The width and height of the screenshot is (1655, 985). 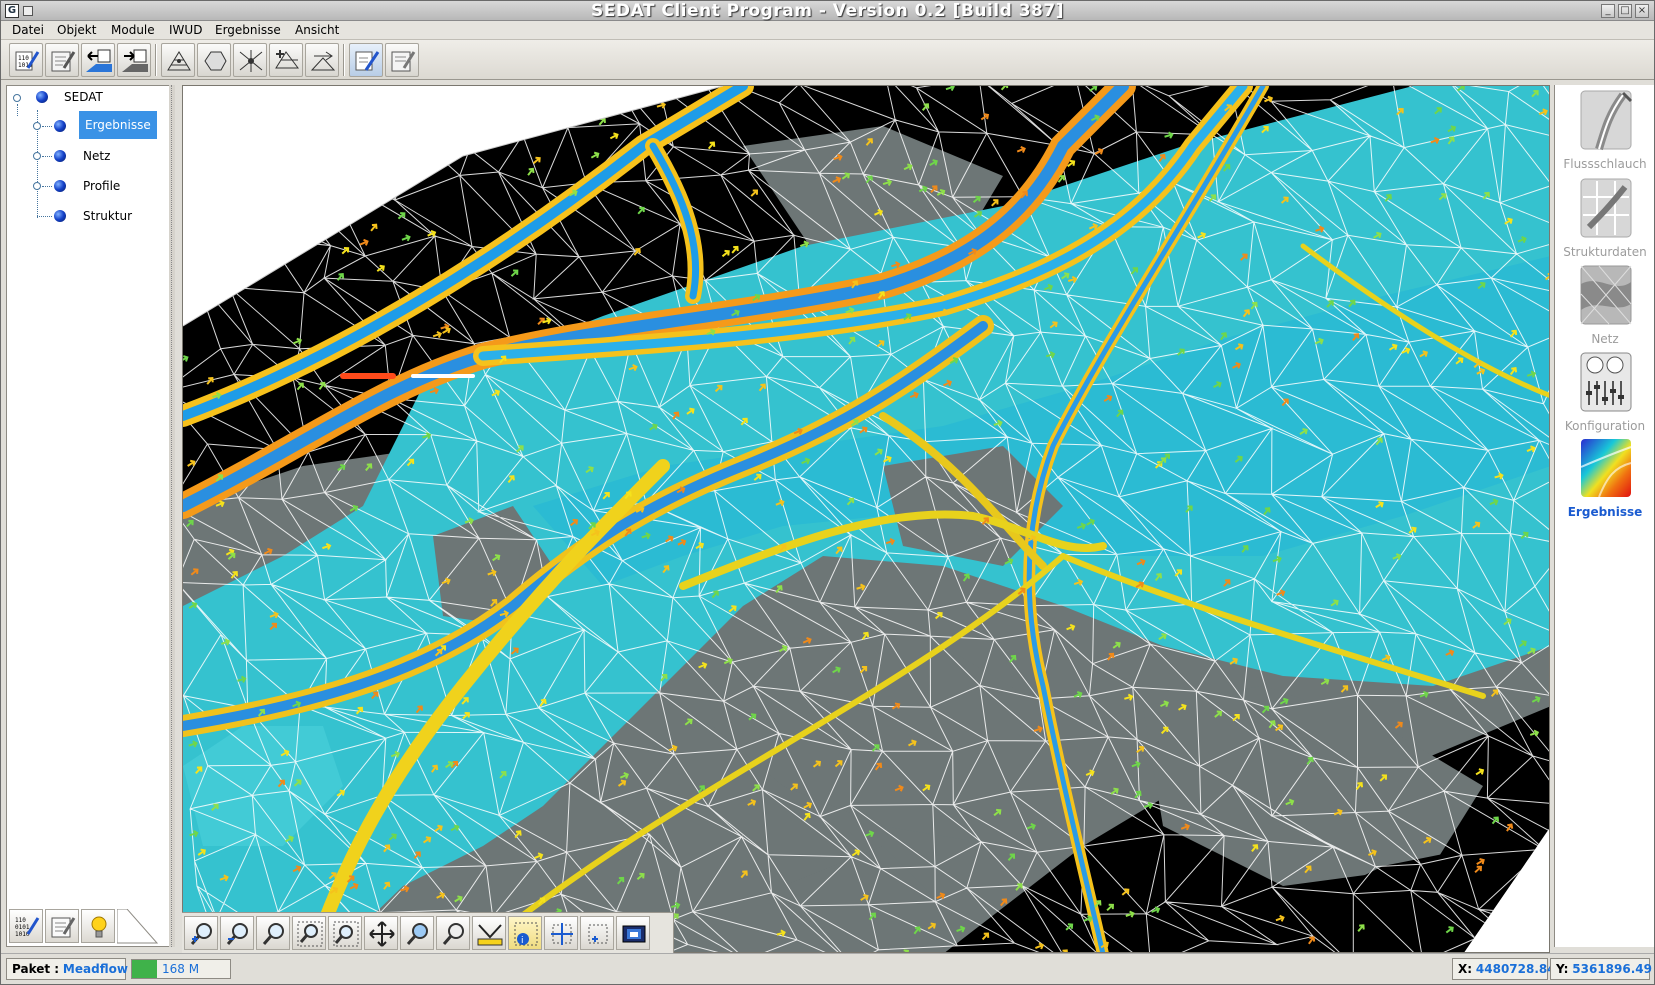 I want to click on mesh-tool-3-button, so click(x=250, y=60).